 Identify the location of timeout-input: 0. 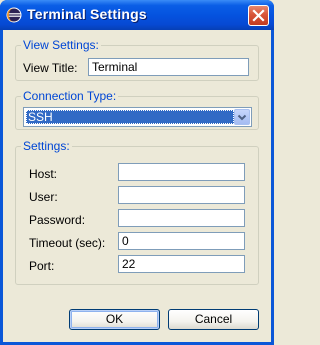
(181, 241).